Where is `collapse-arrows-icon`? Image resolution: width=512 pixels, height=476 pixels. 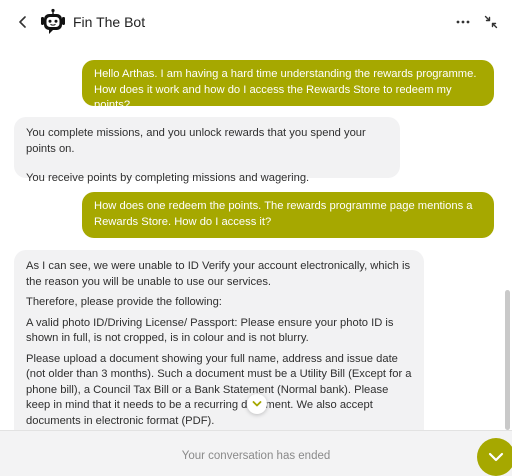
collapse-arrows-icon is located at coordinates (491, 22).